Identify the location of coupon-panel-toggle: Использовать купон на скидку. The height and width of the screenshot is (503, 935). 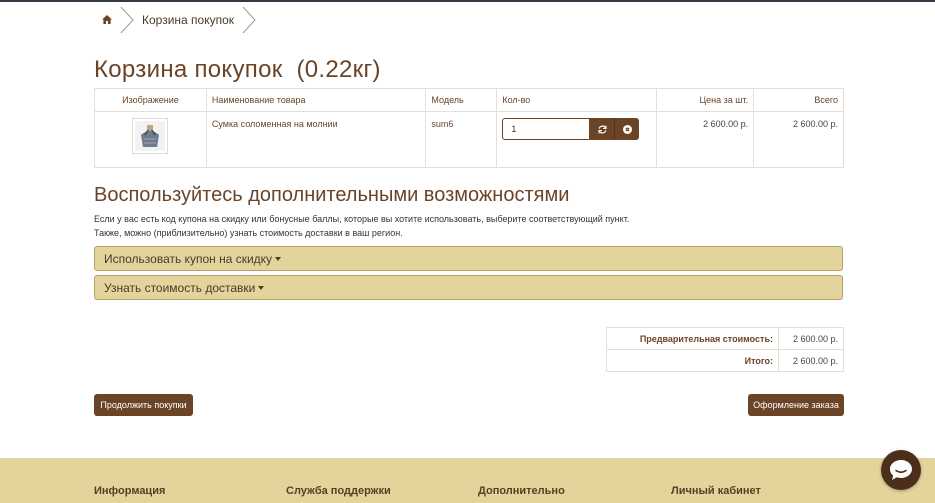
(468, 258).